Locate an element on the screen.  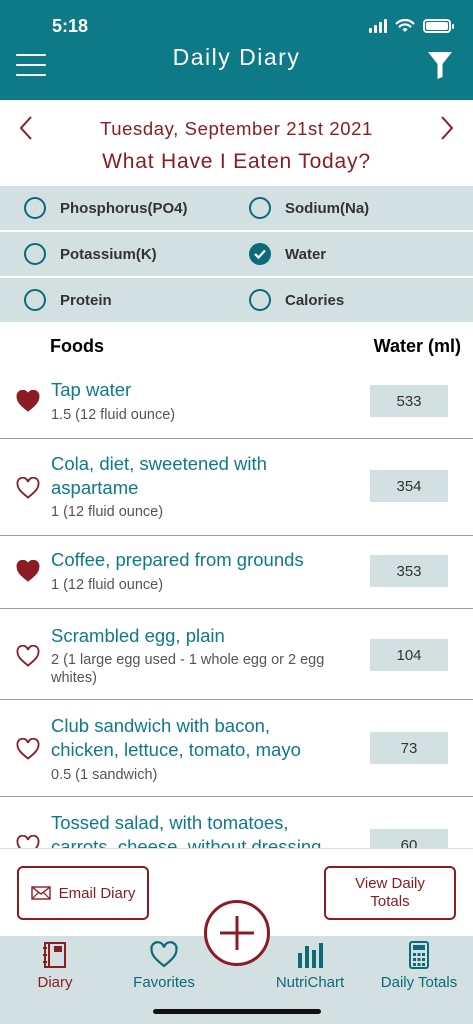
page-title: Daily Diary is located at coordinates (236, 57).